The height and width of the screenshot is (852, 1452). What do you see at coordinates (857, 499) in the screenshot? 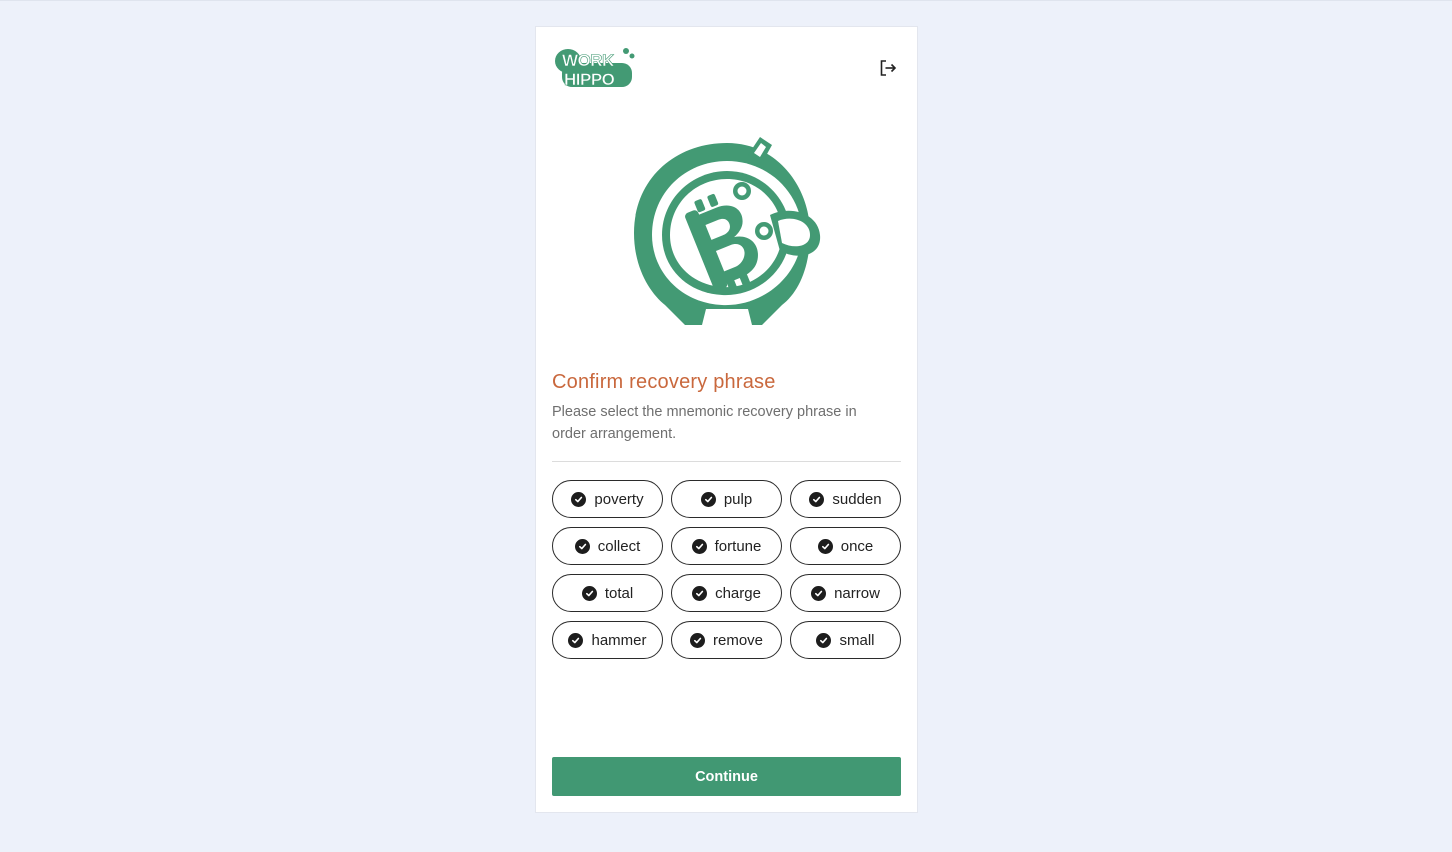
I see `word-chip-label: sudden` at bounding box center [857, 499].